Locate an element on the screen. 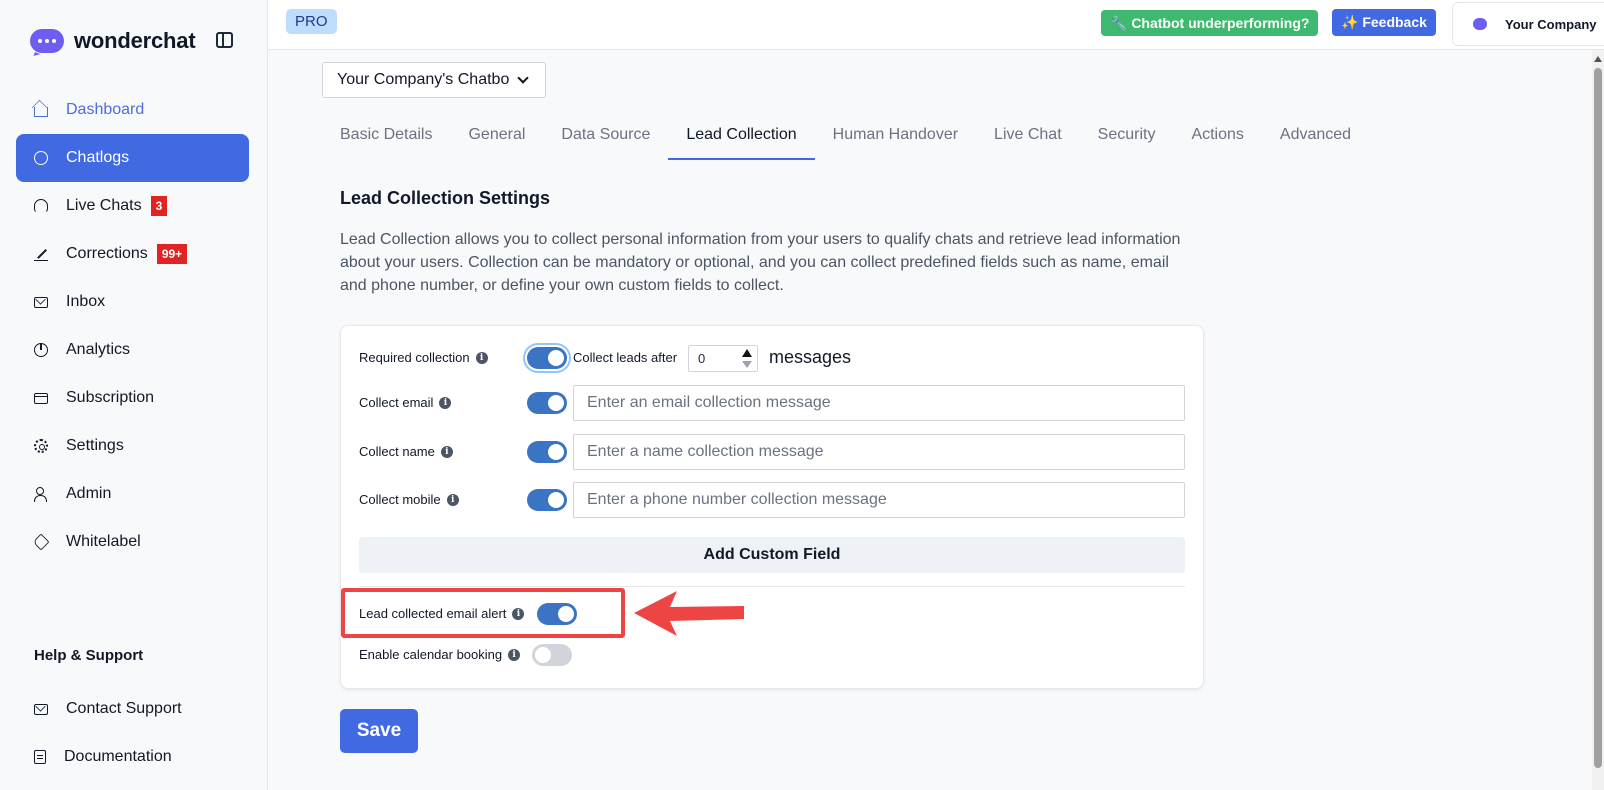  required-collection-toggle is located at coordinates (547, 358).